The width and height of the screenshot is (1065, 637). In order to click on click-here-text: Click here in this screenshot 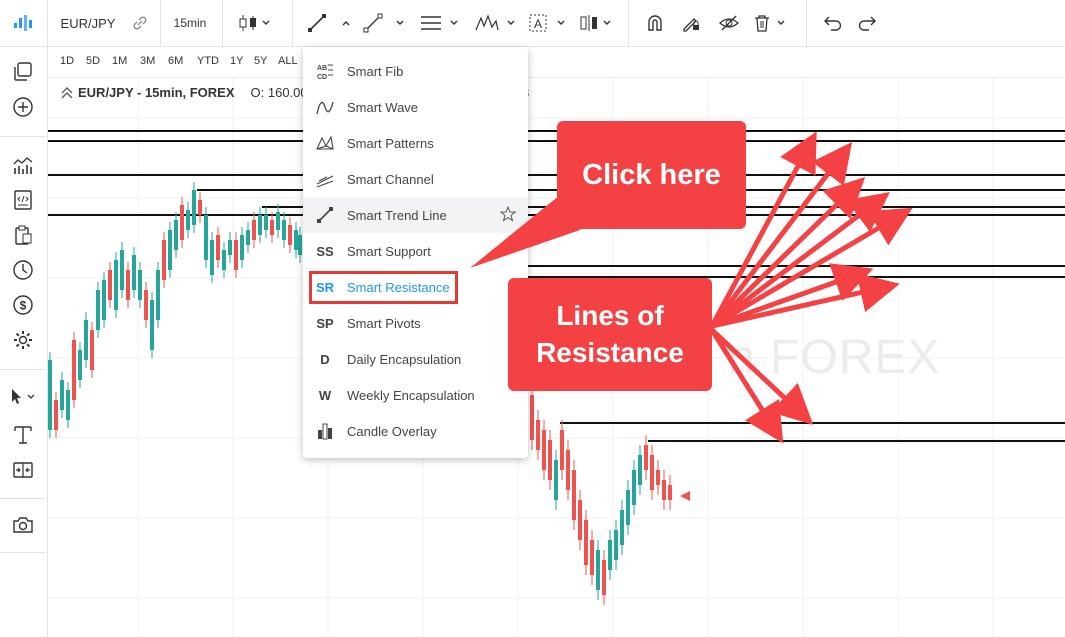, I will do `click(651, 174)`.